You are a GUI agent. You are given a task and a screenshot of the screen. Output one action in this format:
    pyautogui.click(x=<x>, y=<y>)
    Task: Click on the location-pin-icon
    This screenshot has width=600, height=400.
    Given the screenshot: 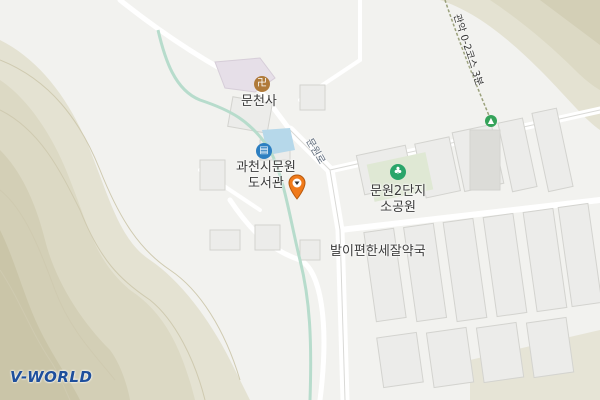 What is the action you would take?
    pyautogui.click(x=297, y=187)
    